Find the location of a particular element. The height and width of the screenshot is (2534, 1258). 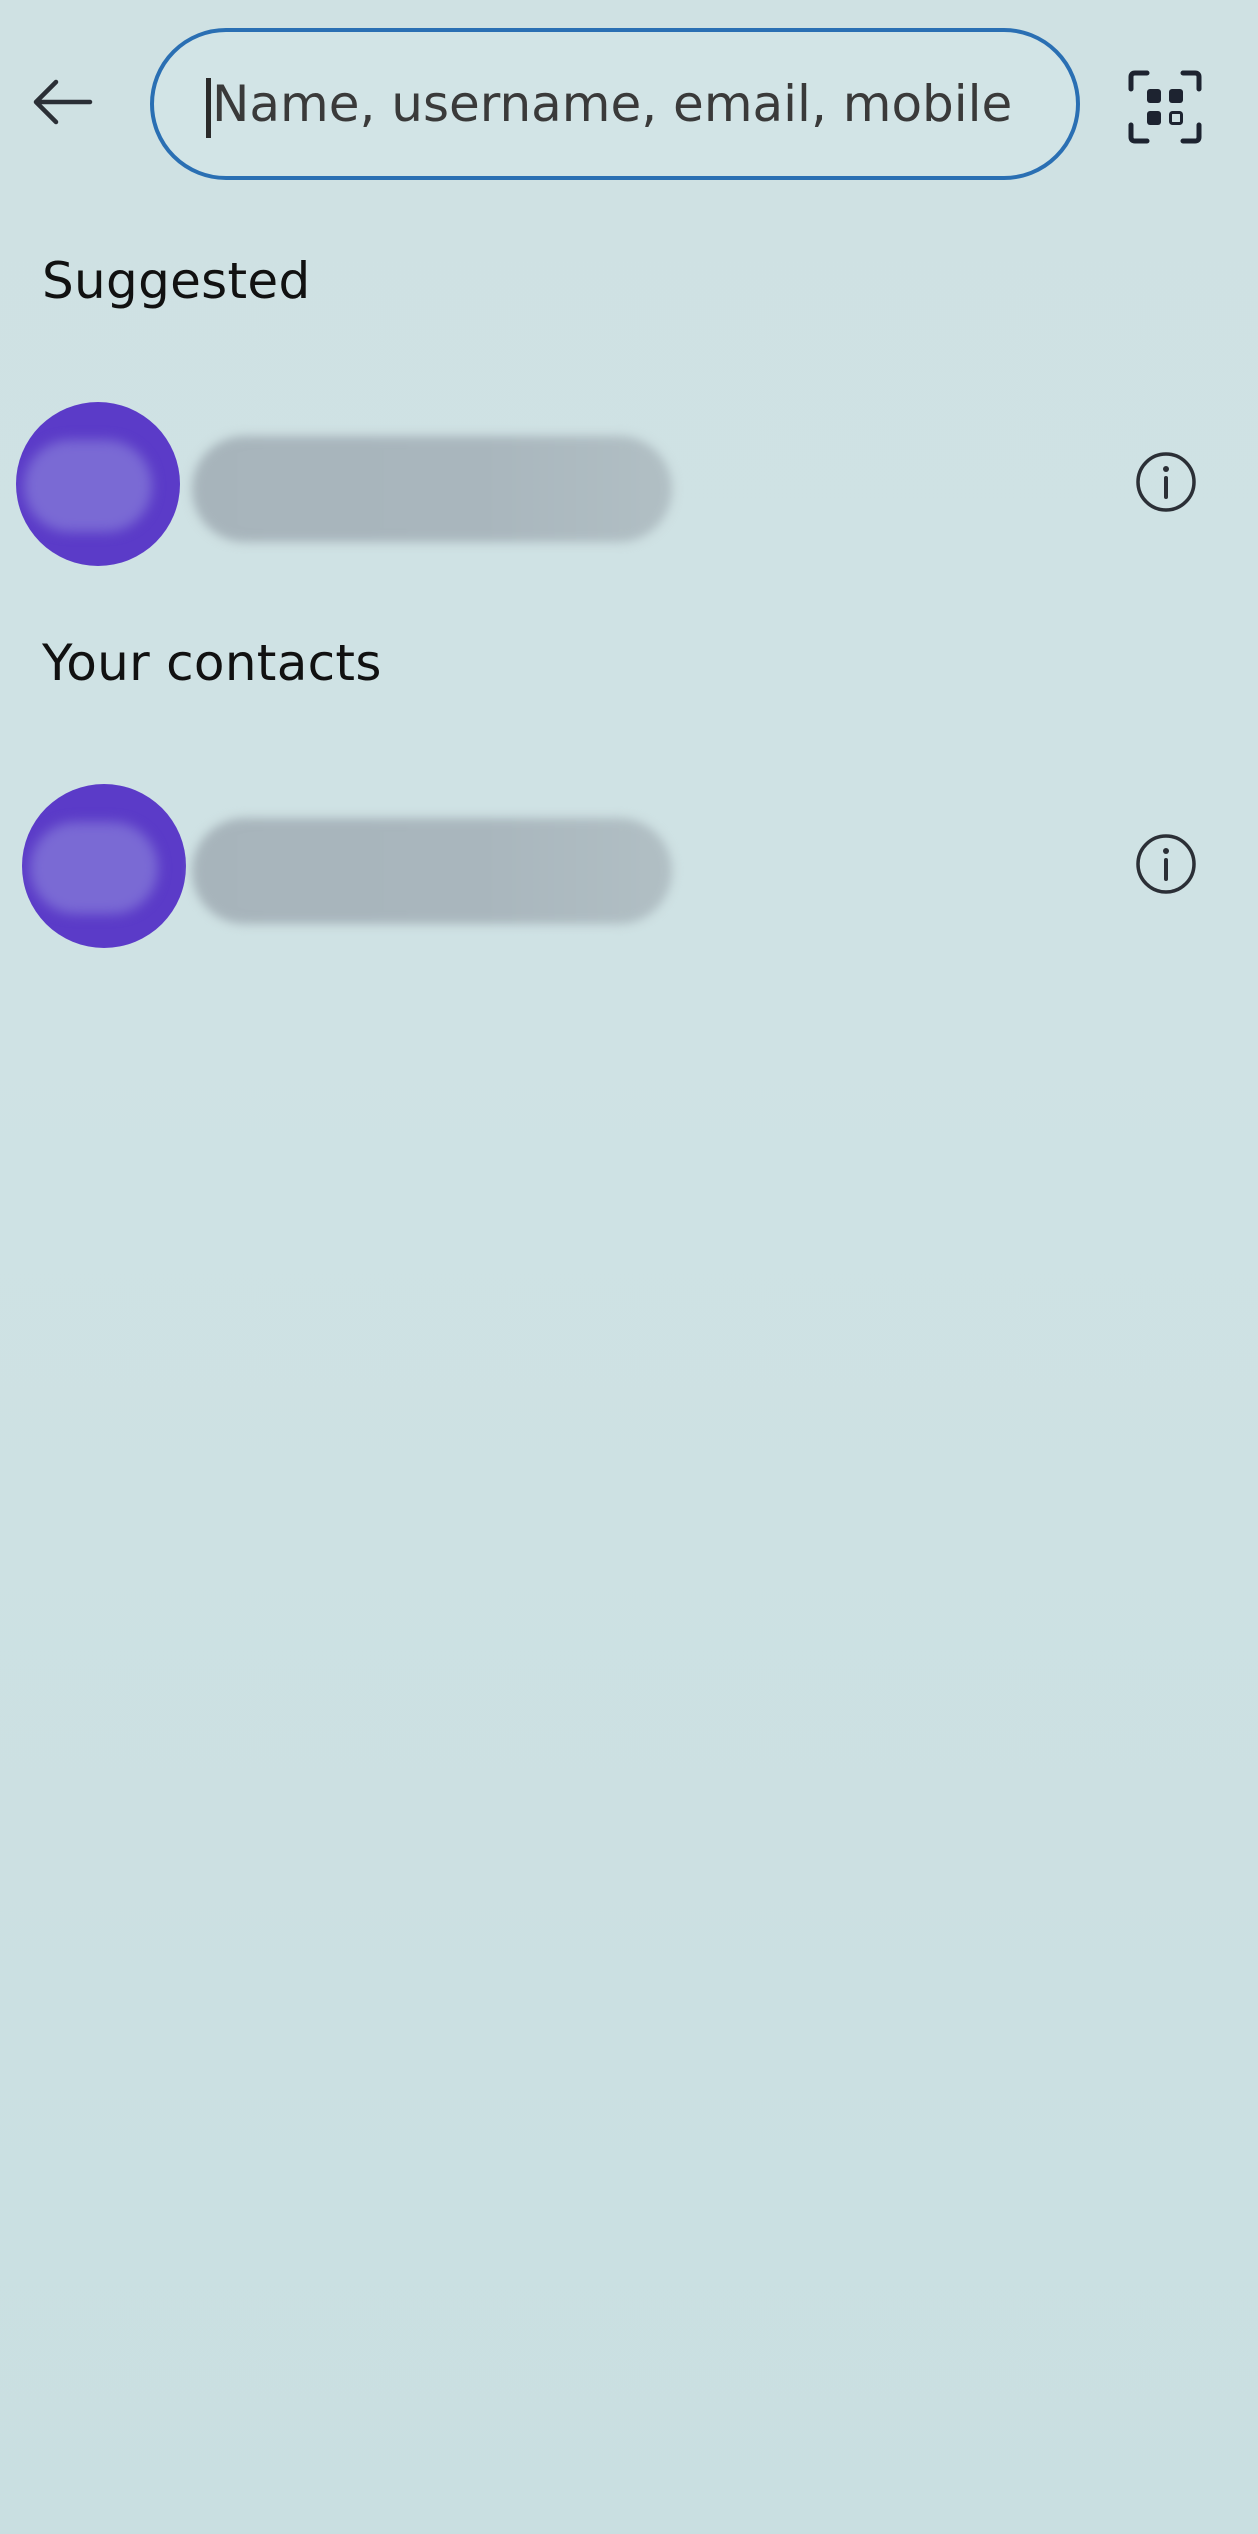

contact-row-suggested is located at coordinates (629, 482).